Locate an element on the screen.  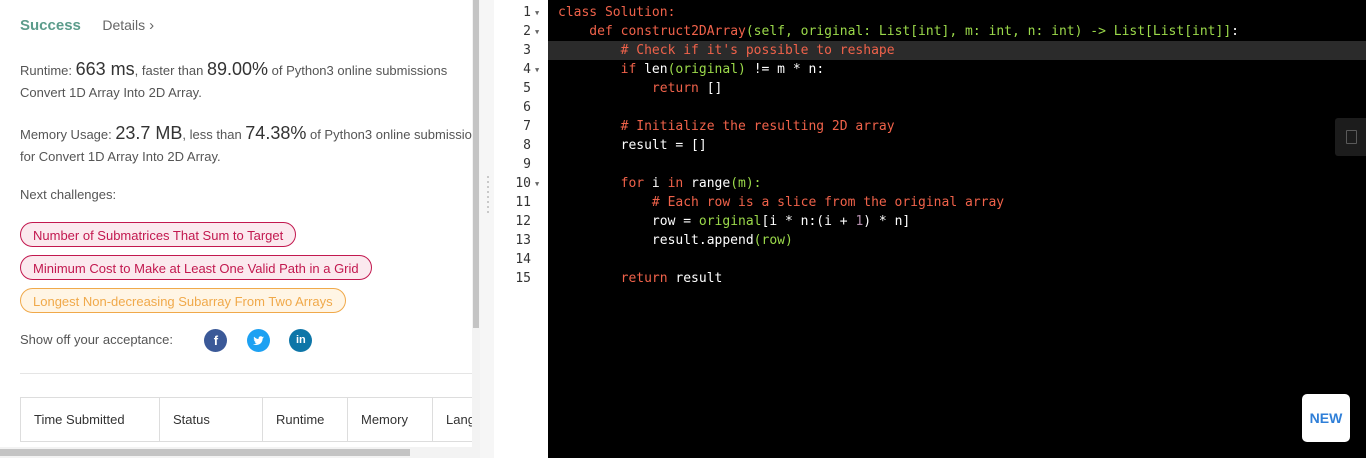
side-panel-toggle-button is located at coordinates (1350, 137).